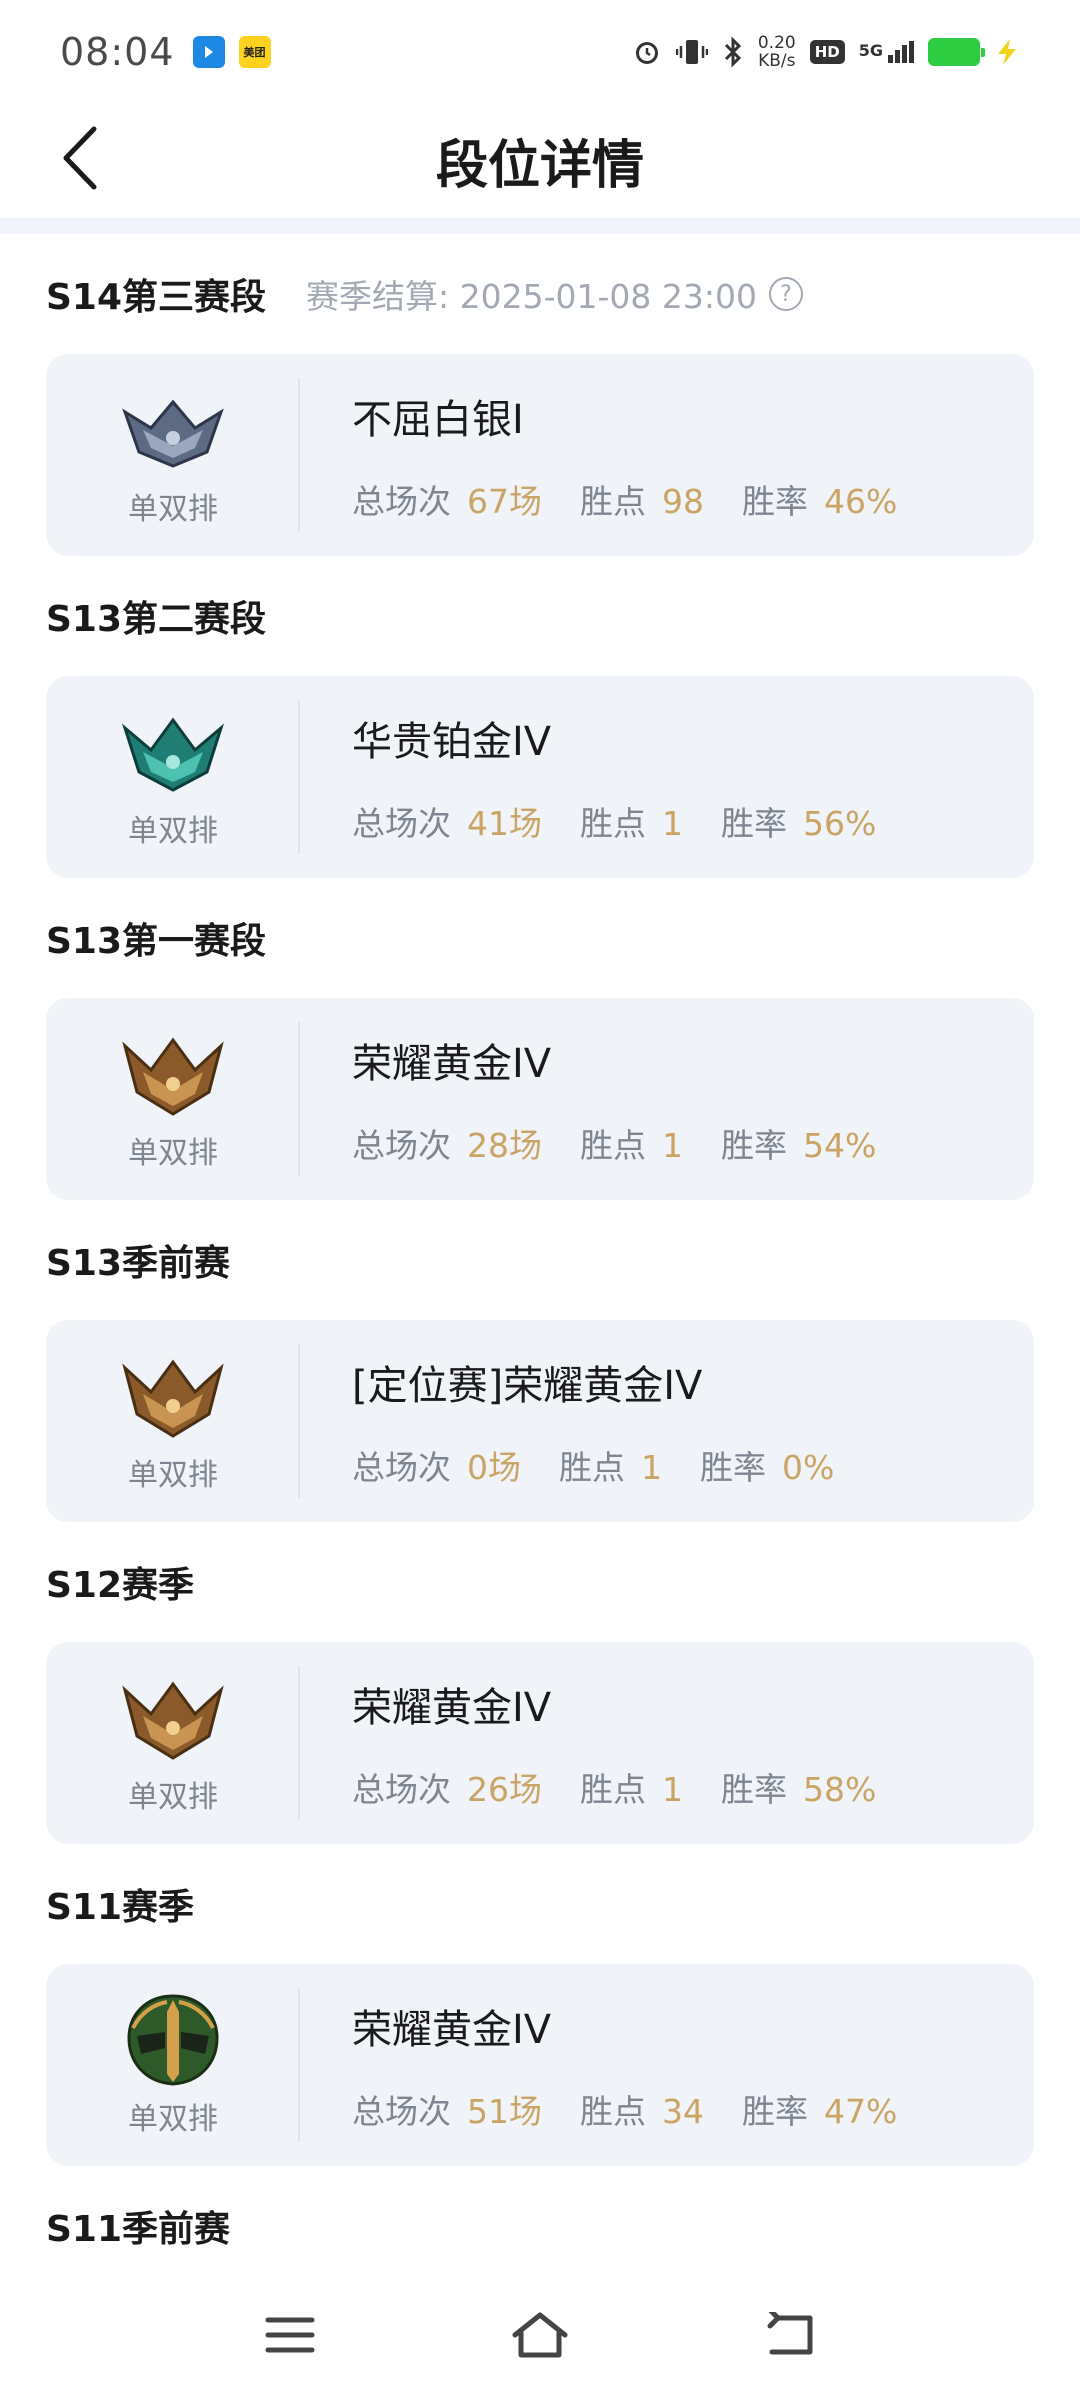  I want to click on rank-card: 单双排 不屈白银I 总场次 67场 胜点 98 胜率 46%, so click(540, 455).